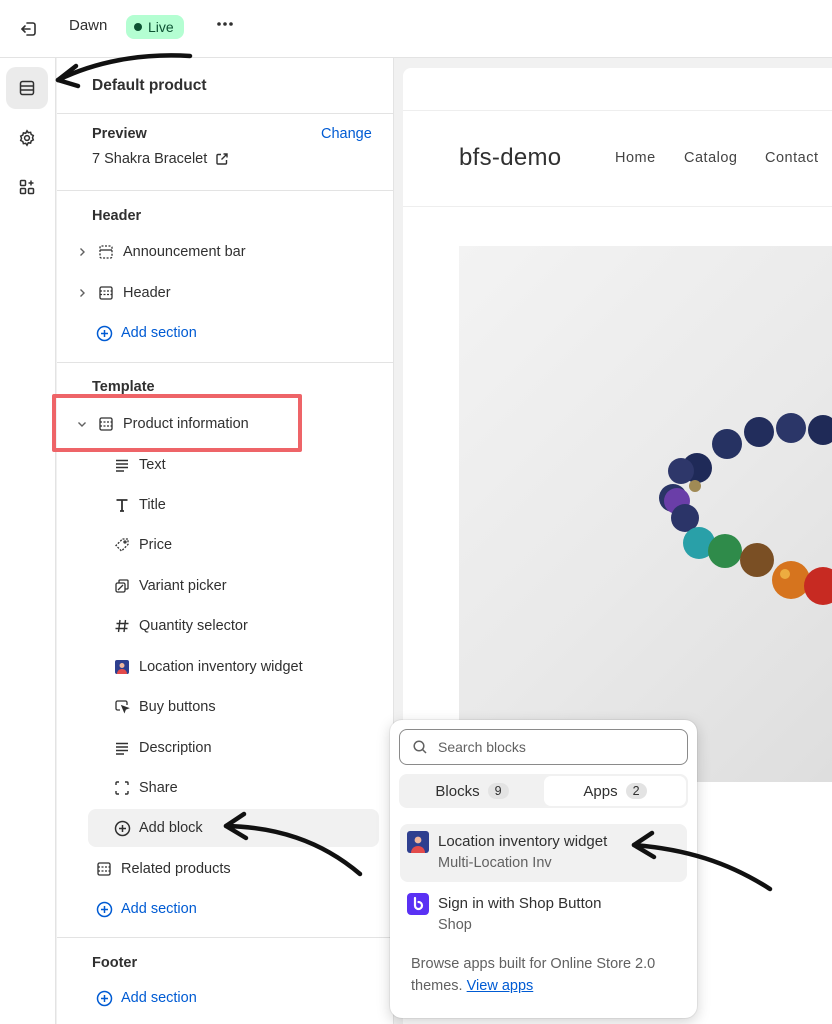 This screenshot has height=1024, width=832. What do you see at coordinates (617, 206) in the screenshot?
I see `header-divider` at bounding box center [617, 206].